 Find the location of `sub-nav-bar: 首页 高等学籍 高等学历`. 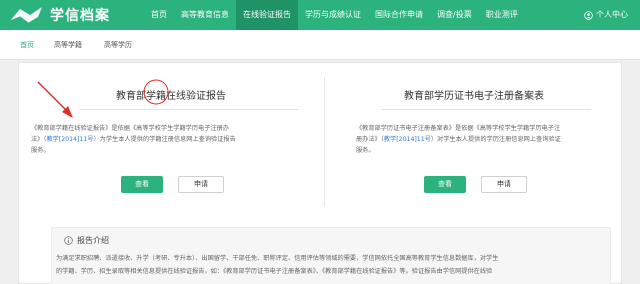

sub-nav-bar: 首页 高等学籍 高等学历 is located at coordinates (320, 45).